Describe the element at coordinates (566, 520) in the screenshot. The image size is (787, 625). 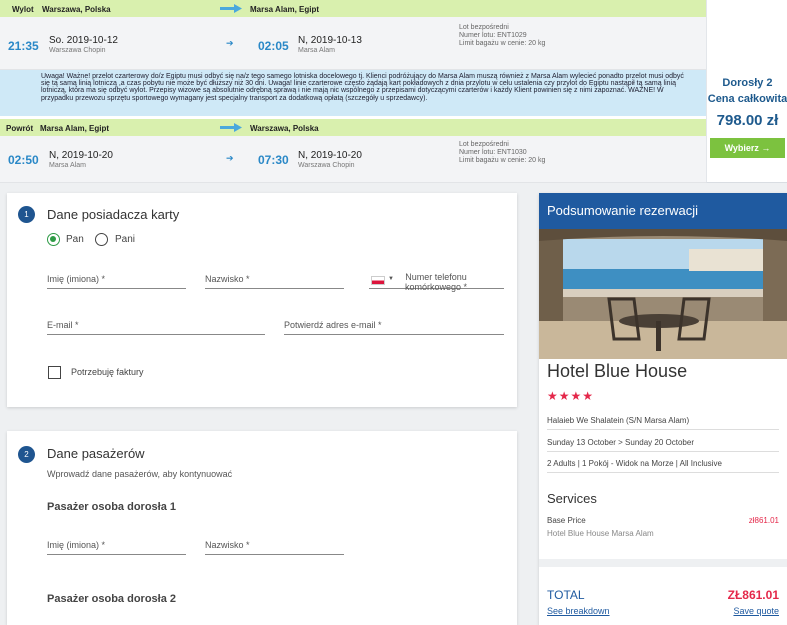
I see `base-price-label: Base Price` at that location.